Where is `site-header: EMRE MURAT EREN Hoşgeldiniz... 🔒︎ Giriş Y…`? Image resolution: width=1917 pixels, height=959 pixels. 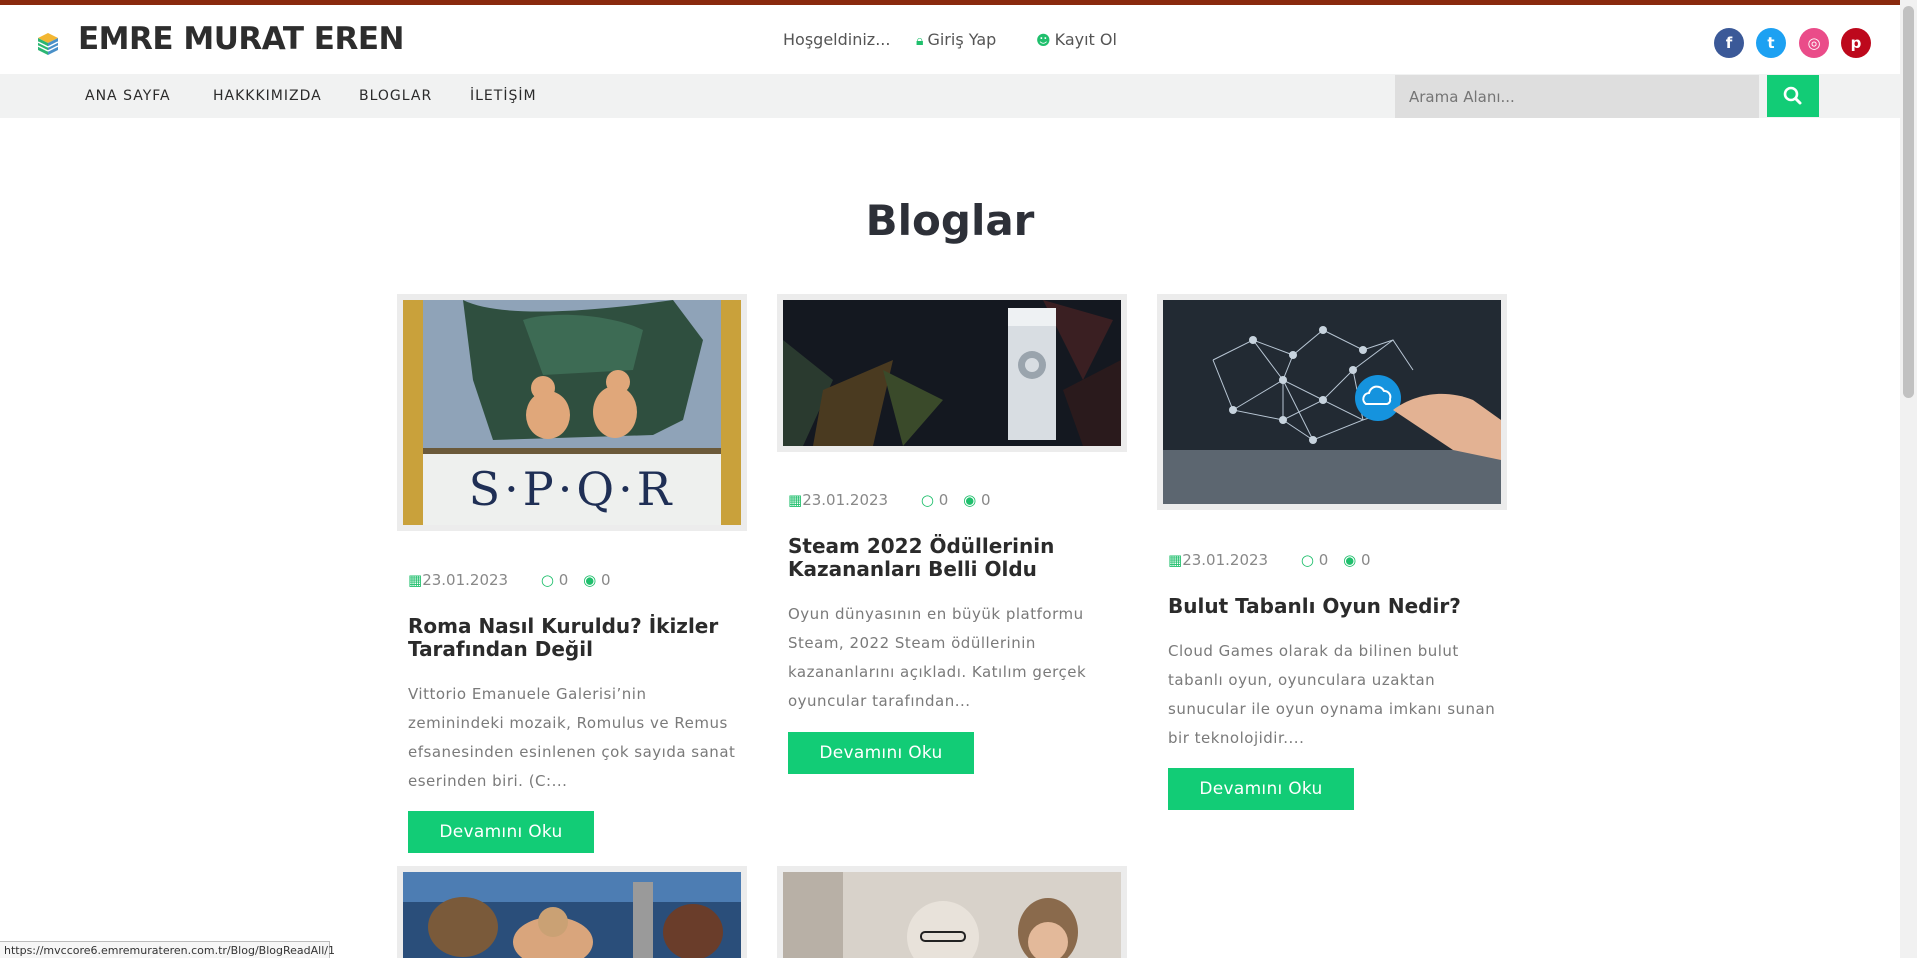
site-header: EMRE MURAT EREN Hoşgeldiniz... 🔒︎ Giriş Y… is located at coordinates (950, 39).